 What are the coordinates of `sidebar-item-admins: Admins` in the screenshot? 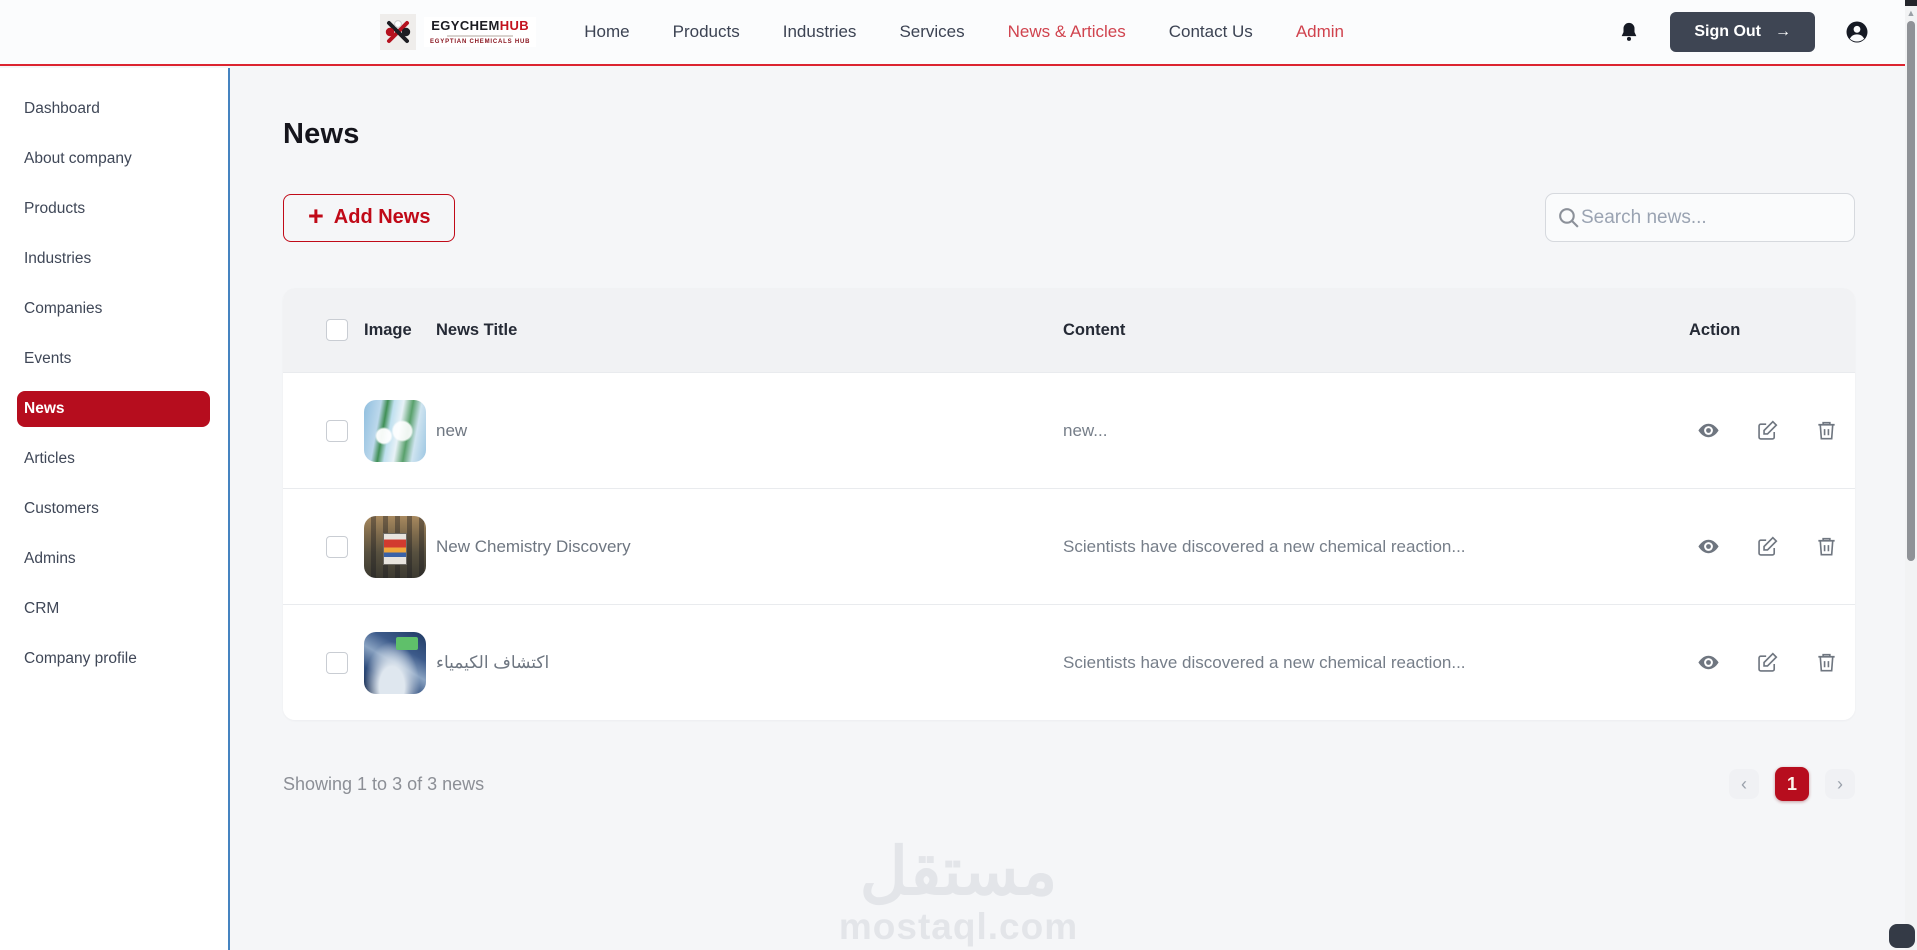 It's located at (114, 559).